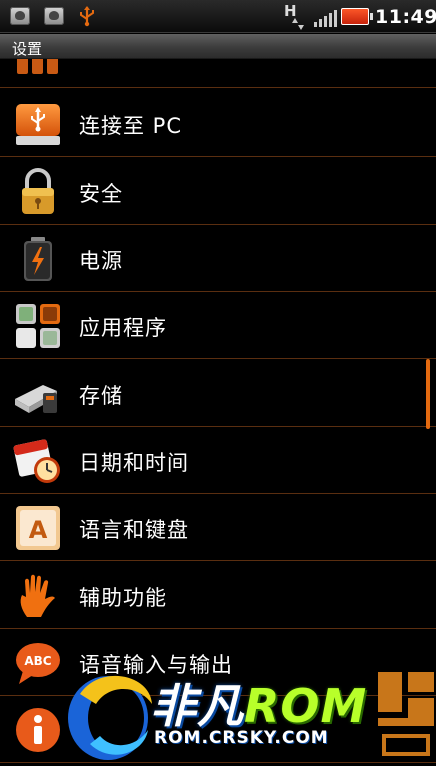 The height and width of the screenshot is (766, 436). I want to click on keyboard-key-icon: A, so click(38, 528).